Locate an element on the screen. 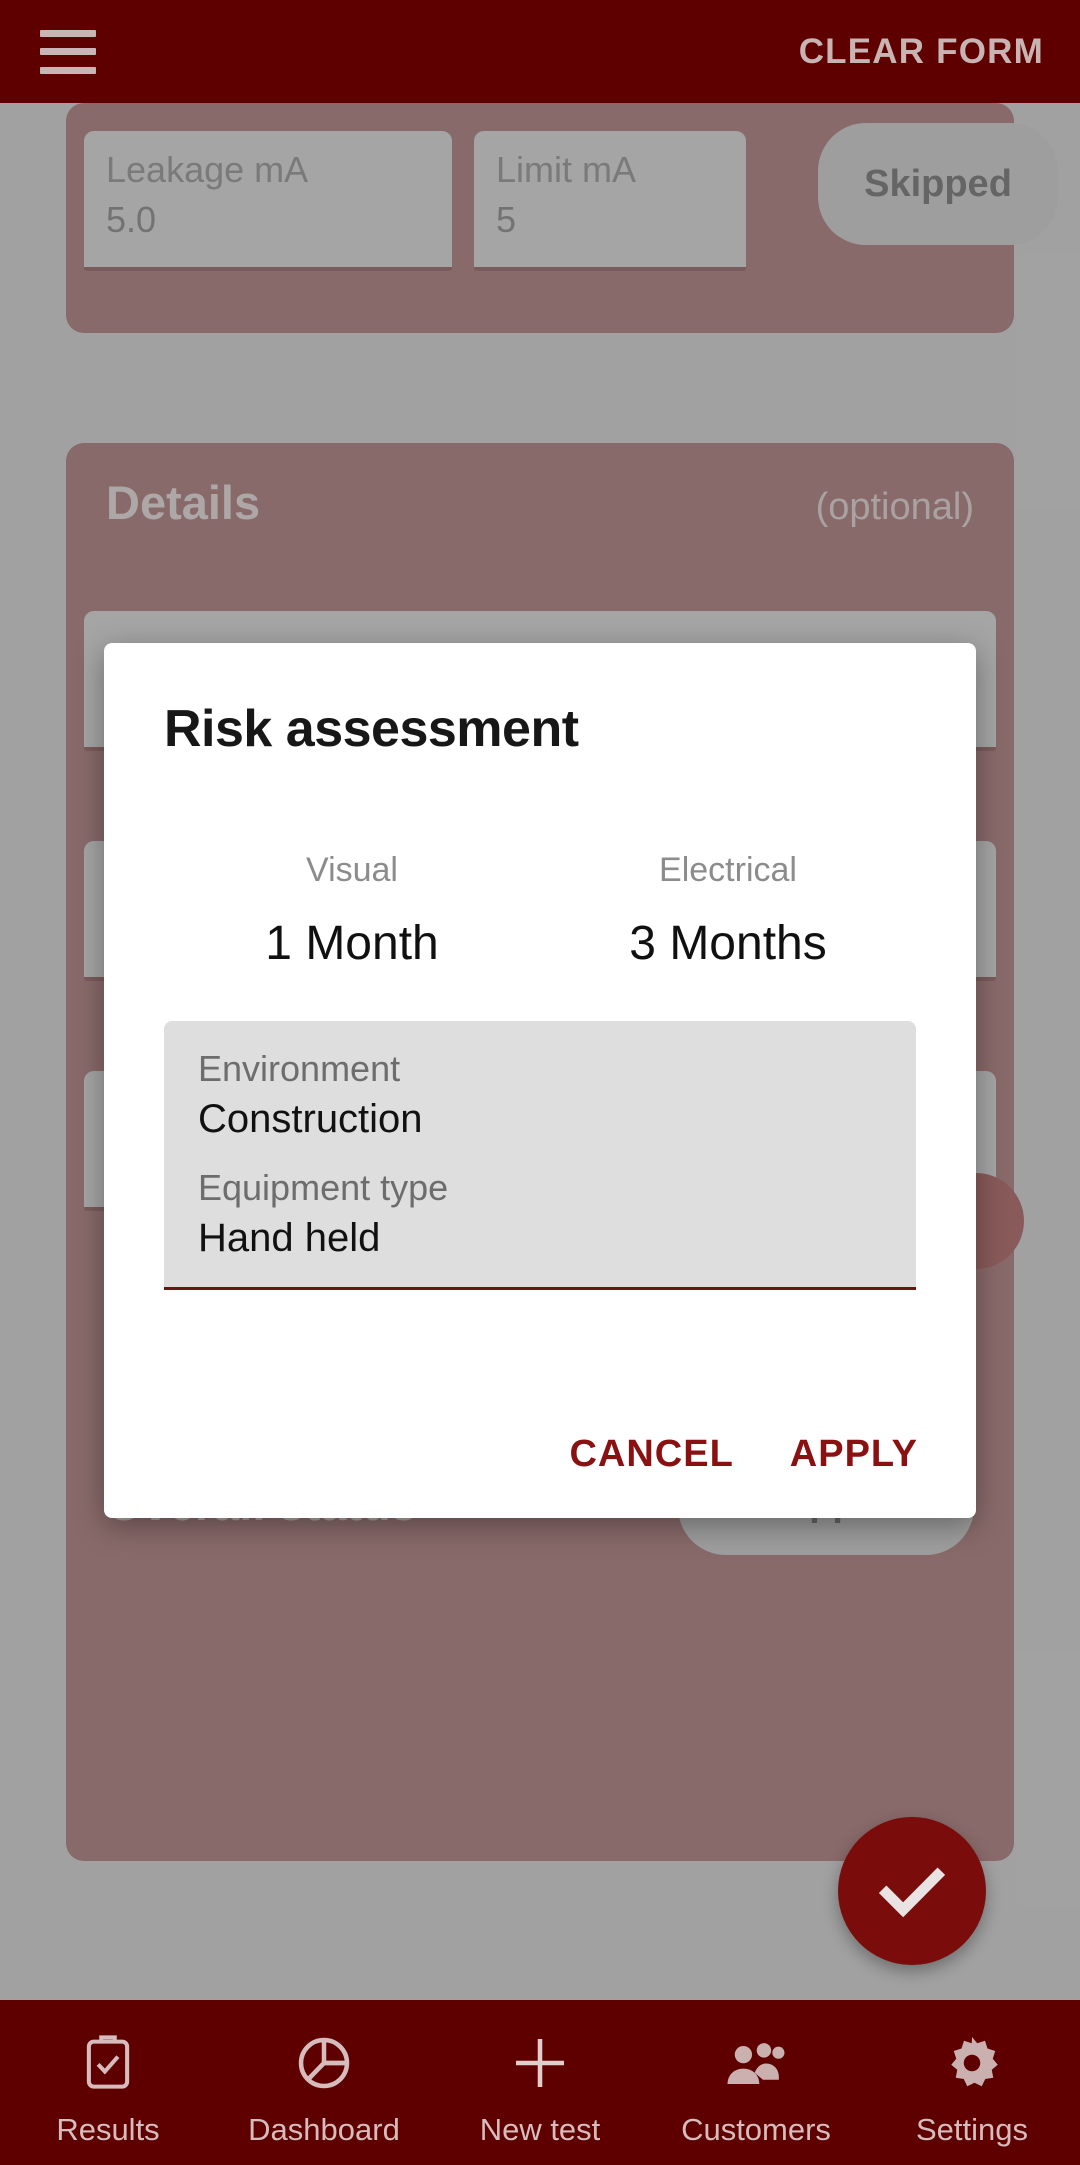 The height and width of the screenshot is (2165, 1080). pie-chart-icon is located at coordinates (324, 2063).